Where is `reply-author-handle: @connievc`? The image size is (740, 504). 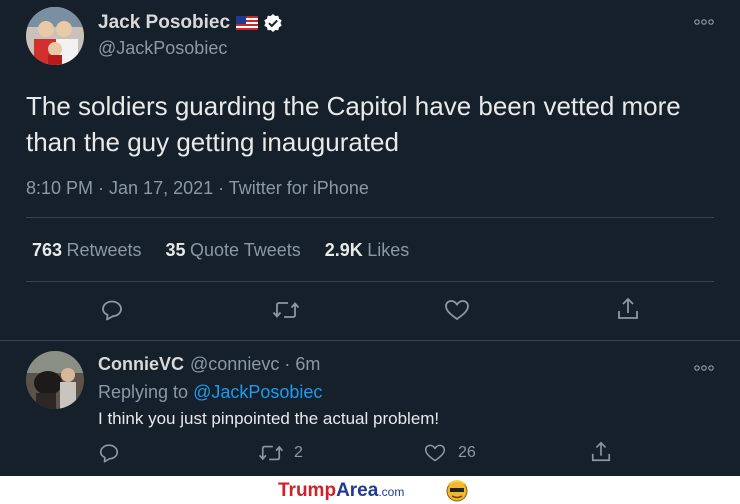
reply-author-handle: @connievc is located at coordinates (234, 364).